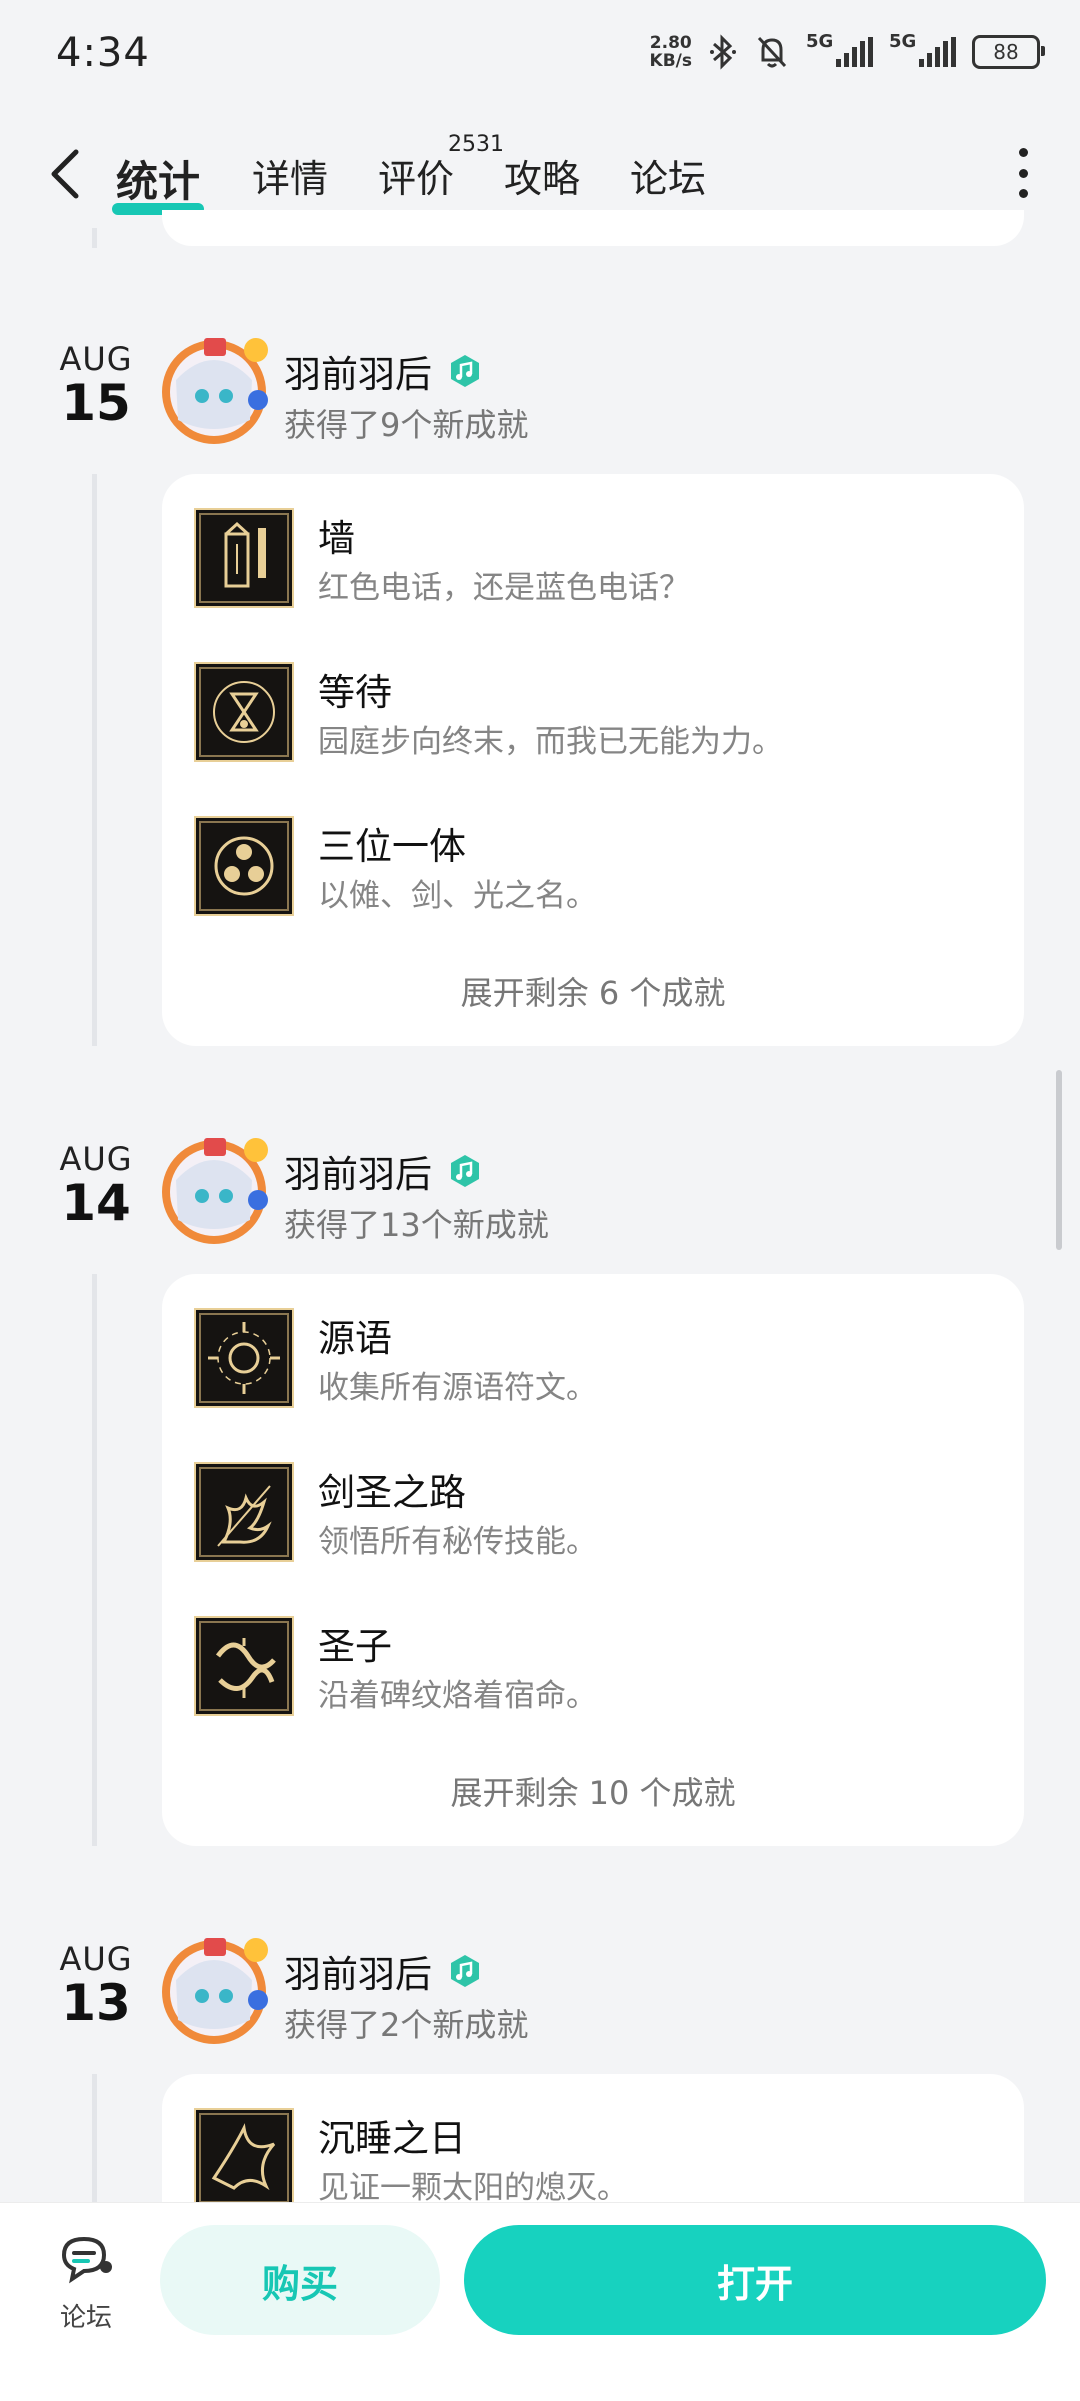  Describe the element at coordinates (355, 692) in the screenshot. I see `achievement-title: 等待` at that location.